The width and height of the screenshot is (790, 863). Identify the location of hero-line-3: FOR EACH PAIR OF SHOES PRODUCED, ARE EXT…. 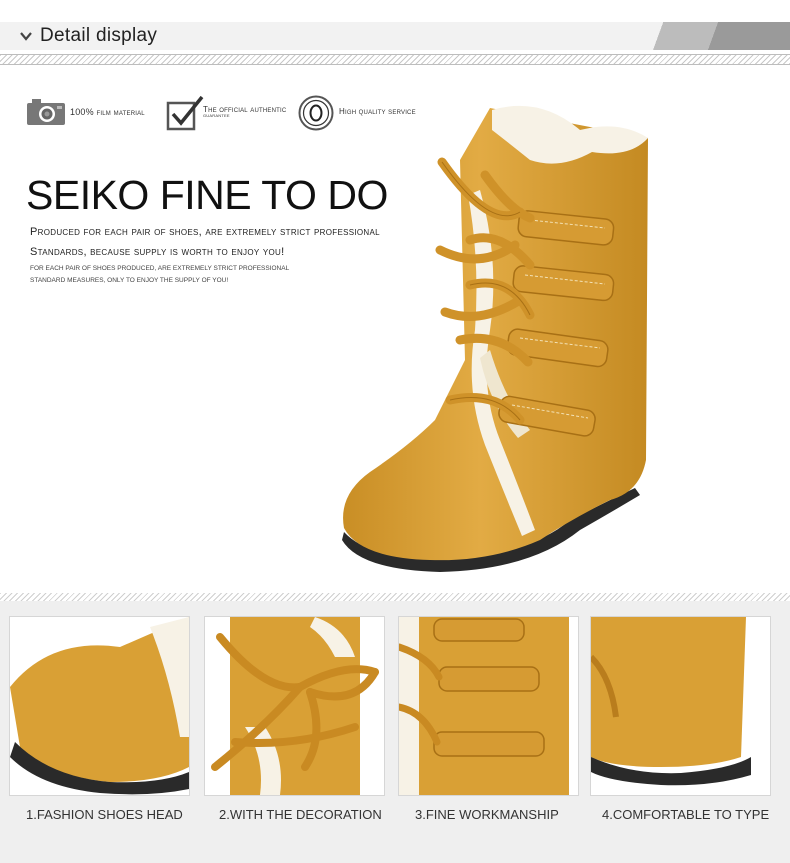
(160, 268).